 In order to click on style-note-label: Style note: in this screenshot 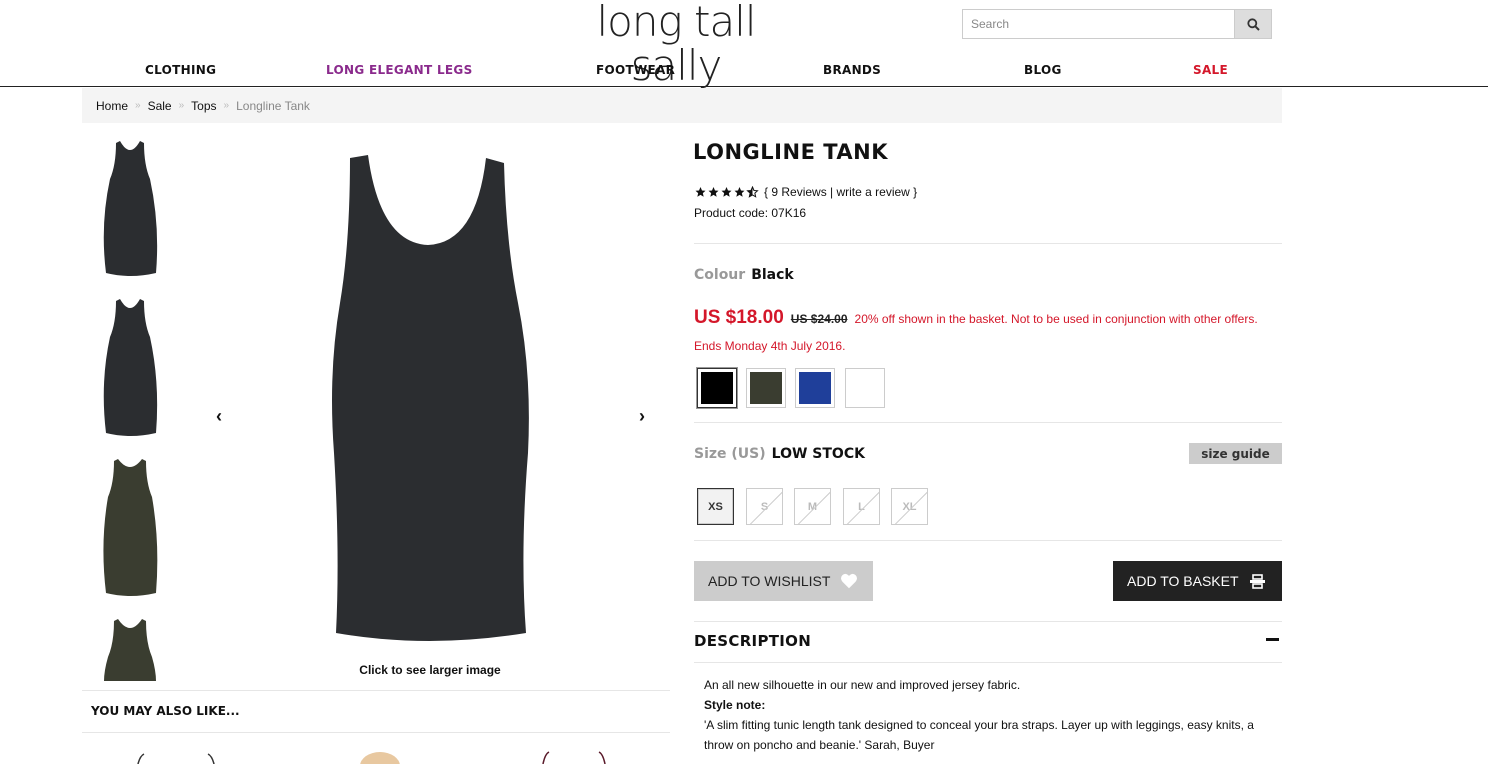, I will do `click(735, 705)`.